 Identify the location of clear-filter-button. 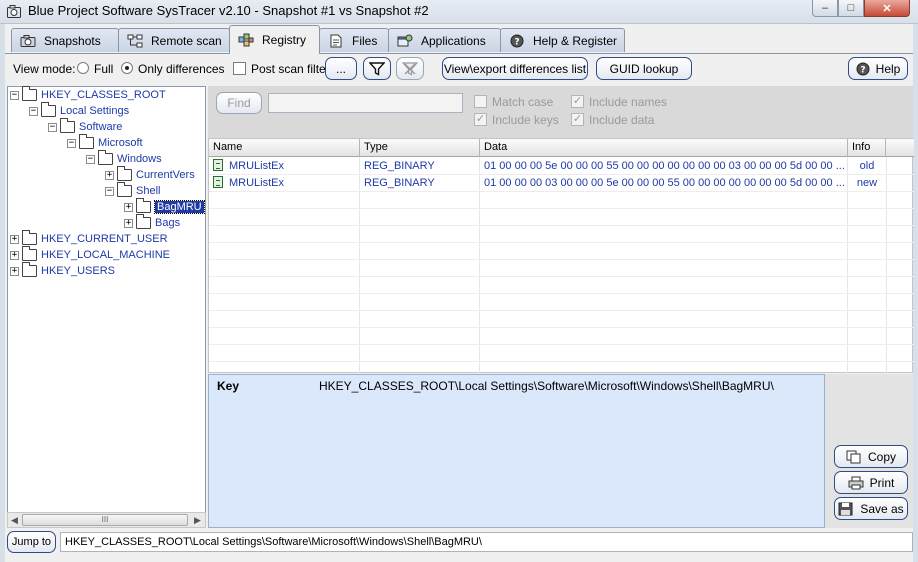
(410, 68).